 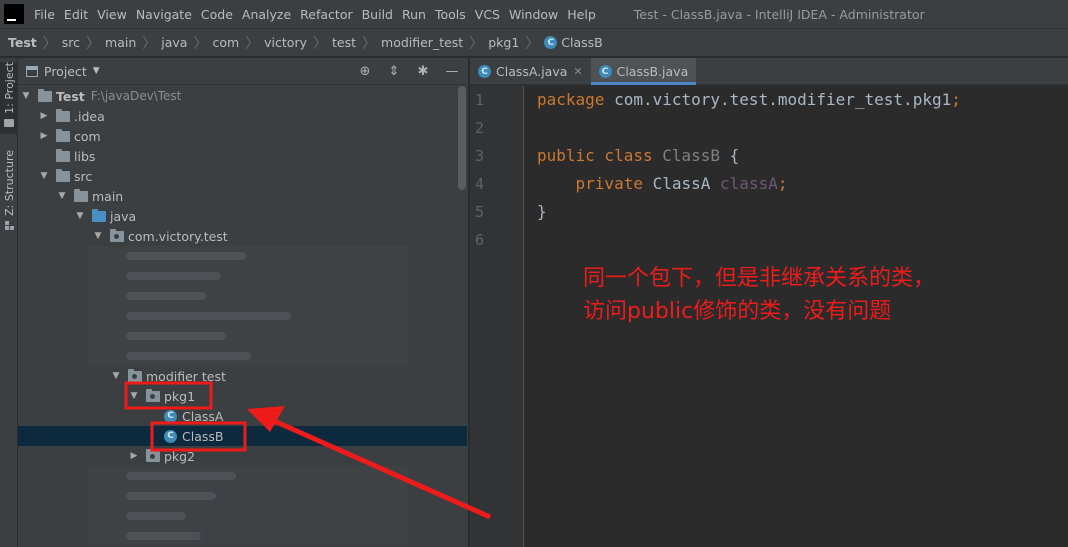 What do you see at coordinates (530, 71) in the screenshot?
I see `tab-classa-java: C ClassA.java ✕` at bounding box center [530, 71].